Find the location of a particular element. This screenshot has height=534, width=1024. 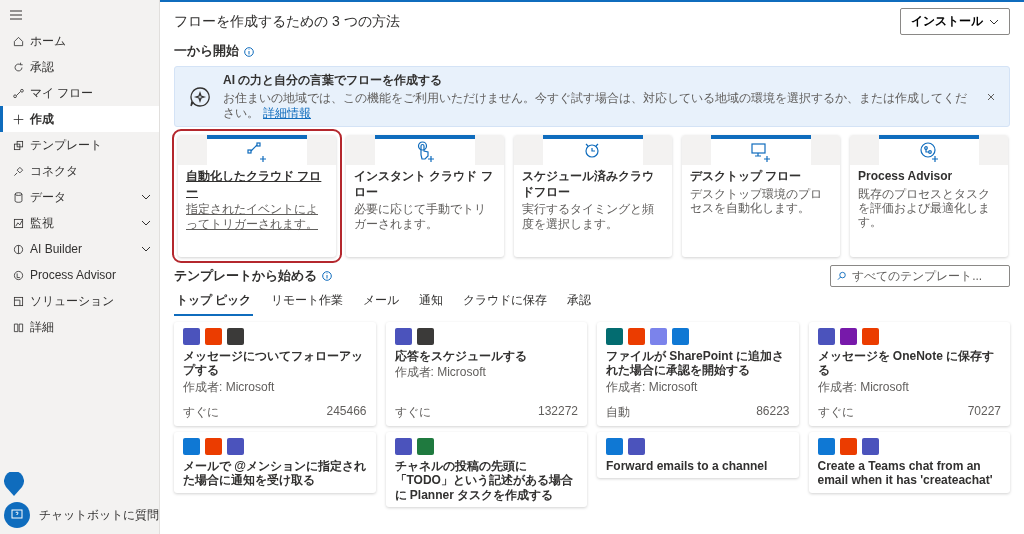

location-pin-icon is located at coordinates (14, 484).